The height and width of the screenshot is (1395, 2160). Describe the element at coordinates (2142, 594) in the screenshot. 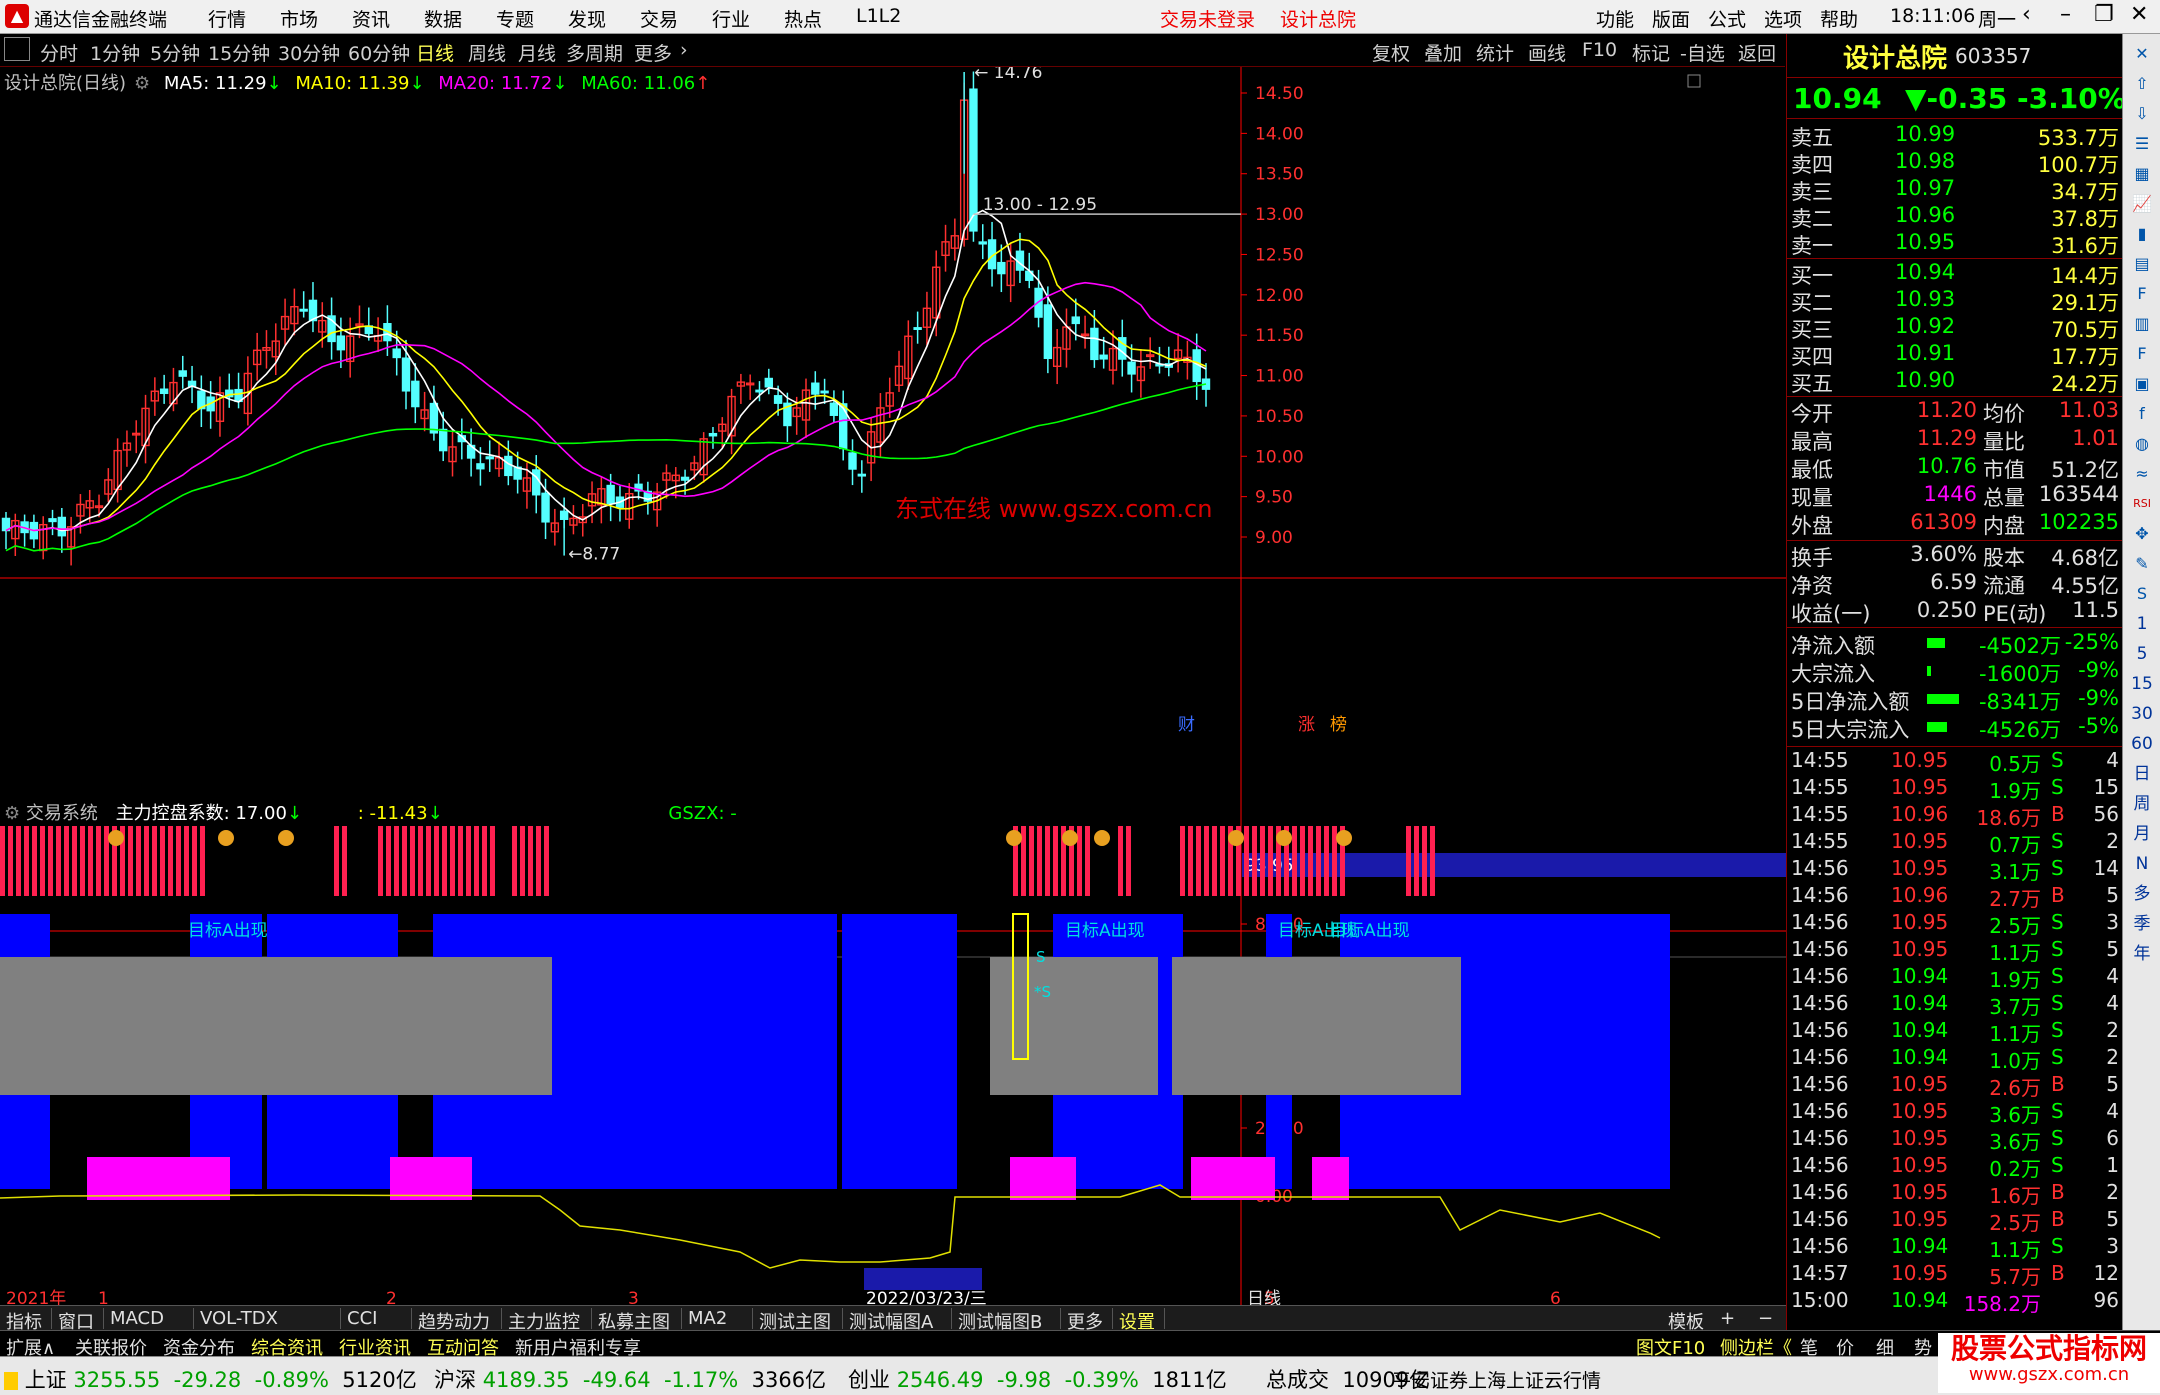

I see `s-icon: S` at that location.